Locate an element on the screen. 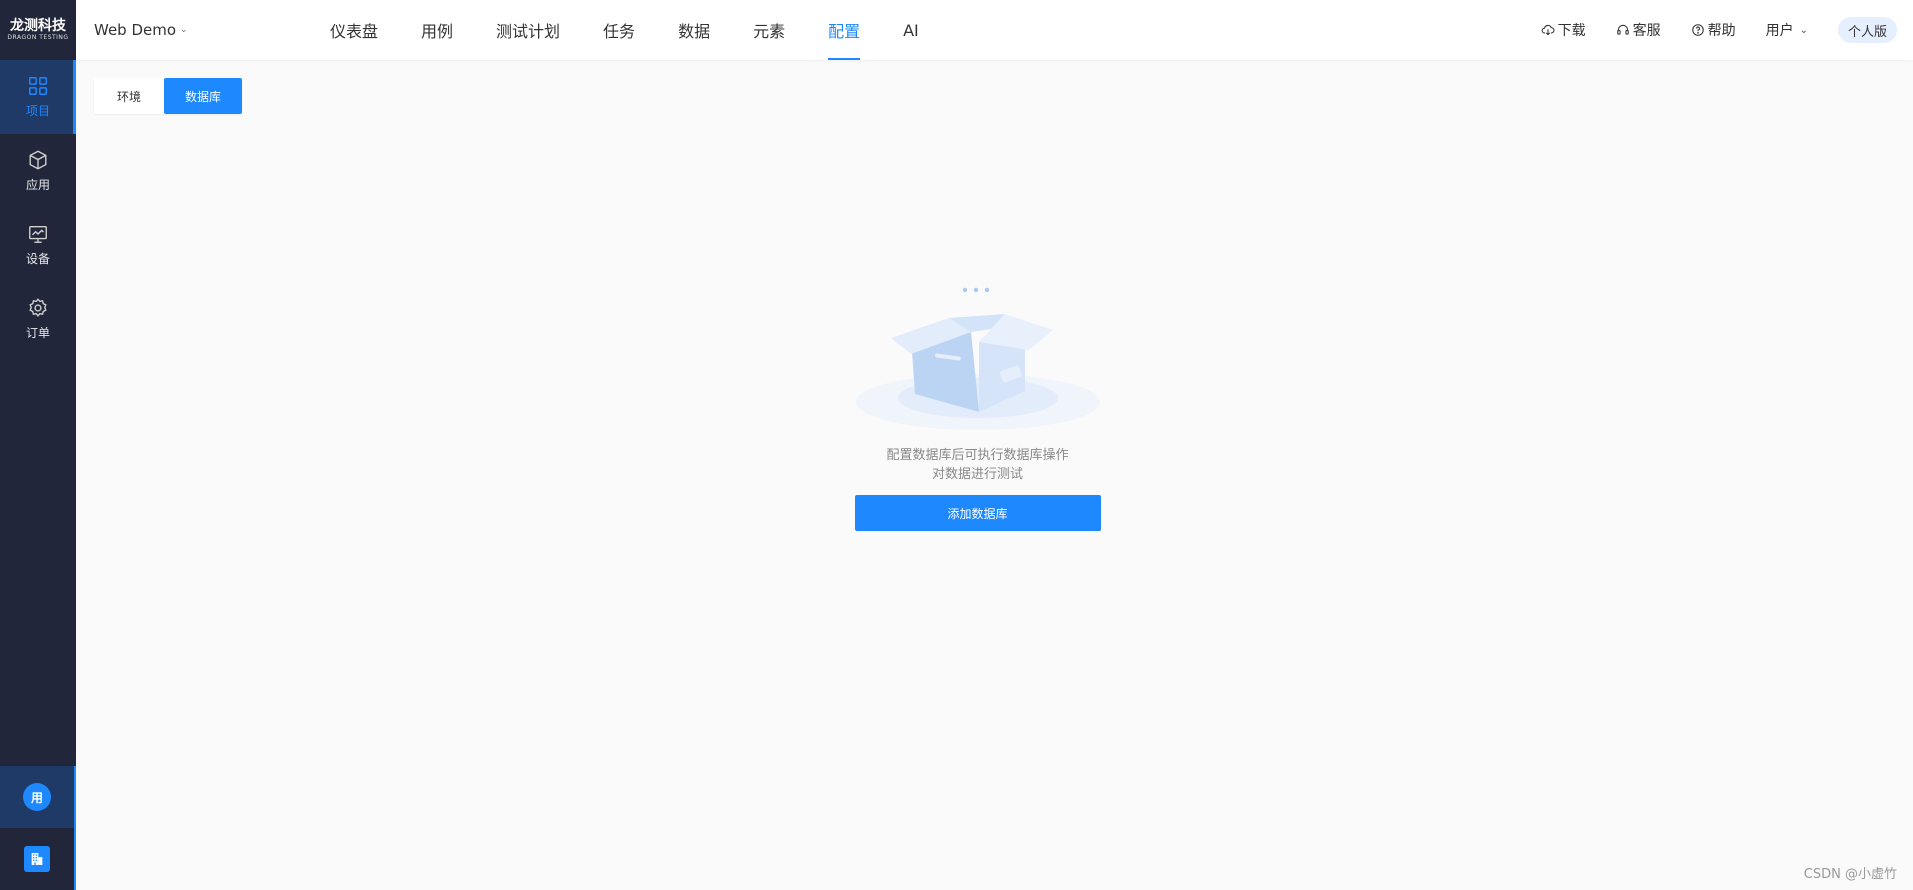 The image size is (1913, 890). monitor-icon is located at coordinates (38, 234).